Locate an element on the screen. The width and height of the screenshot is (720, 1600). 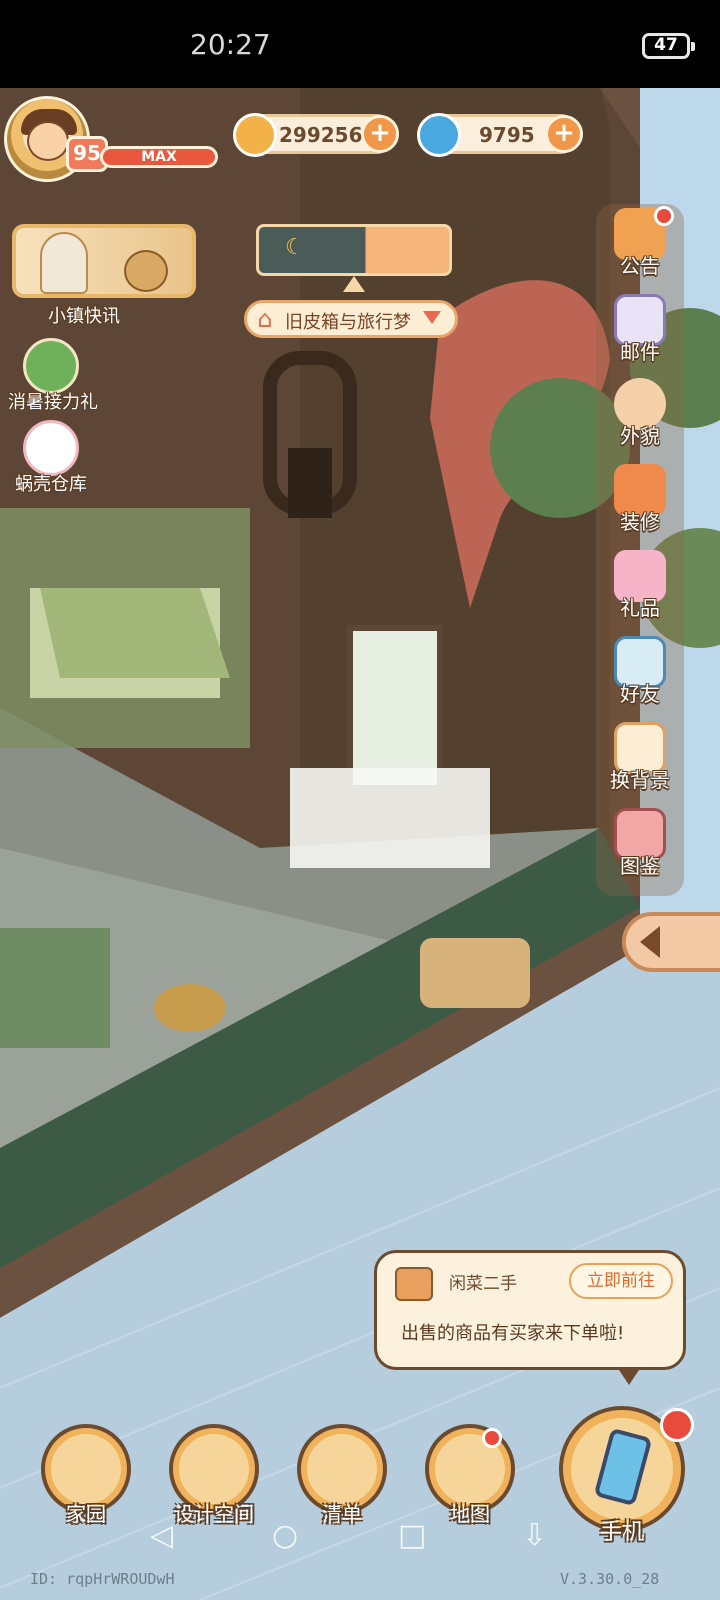
house-icon: ⌂ is located at coordinates (265, 319).